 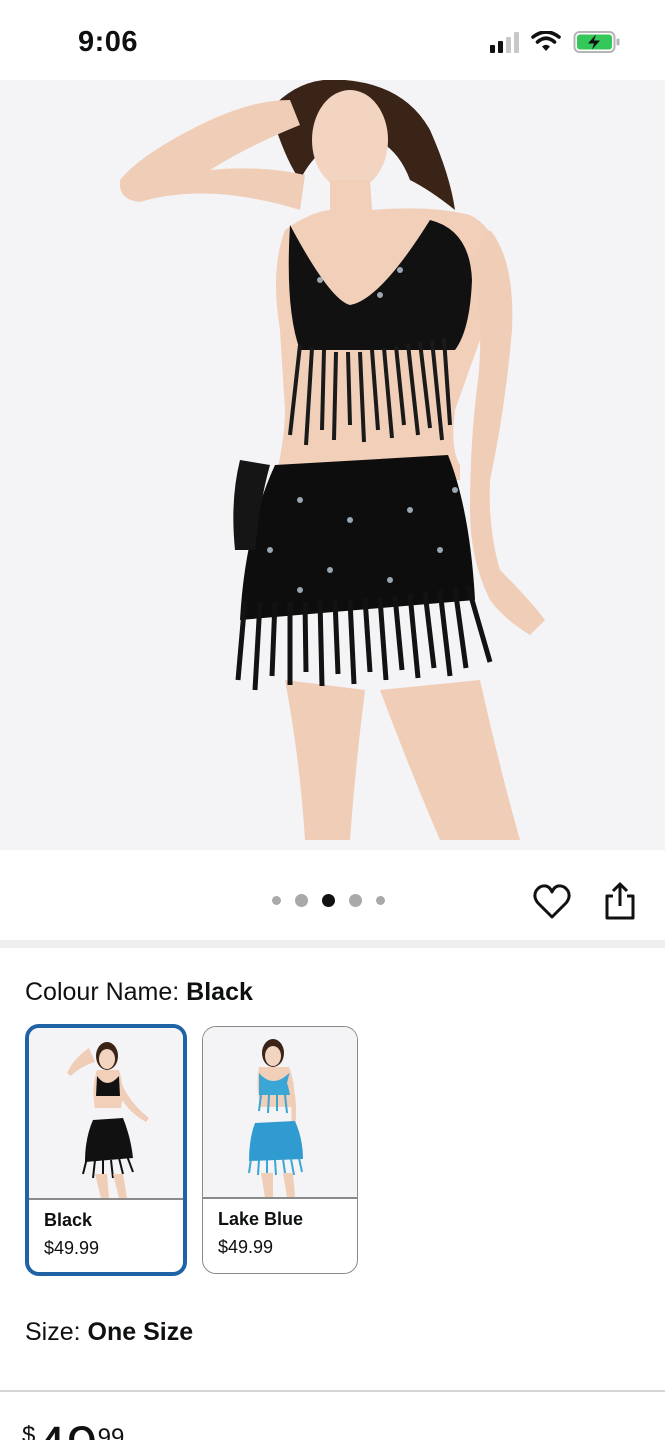 I want to click on swatch-name: Black, so click(x=68, y=1220).